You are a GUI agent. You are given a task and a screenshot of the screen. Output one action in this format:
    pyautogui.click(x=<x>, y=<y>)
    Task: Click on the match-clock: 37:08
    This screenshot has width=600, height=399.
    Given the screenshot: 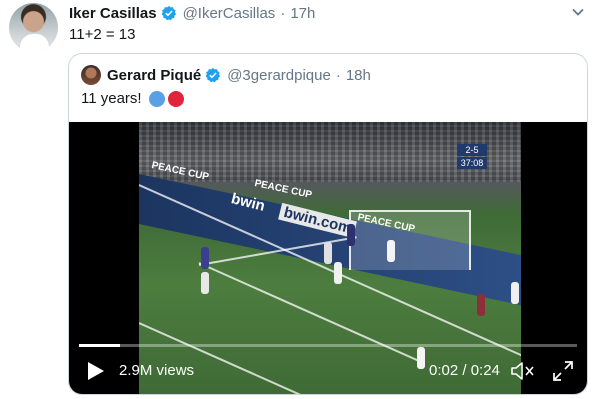 What is the action you would take?
    pyautogui.click(x=472, y=163)
    